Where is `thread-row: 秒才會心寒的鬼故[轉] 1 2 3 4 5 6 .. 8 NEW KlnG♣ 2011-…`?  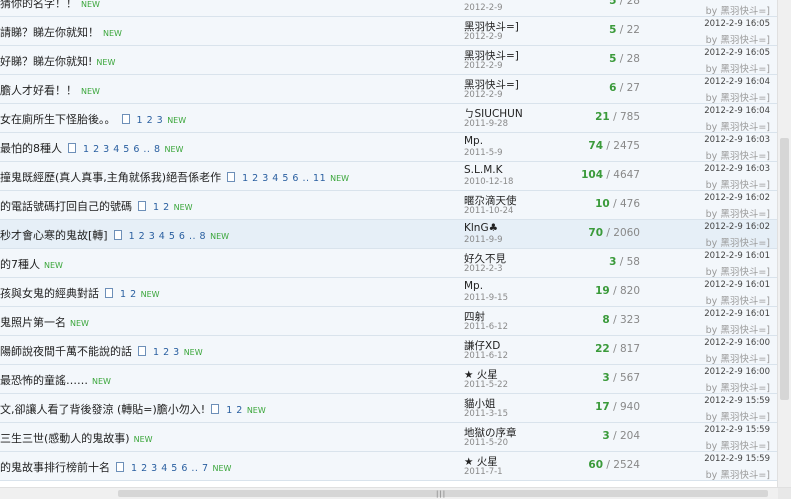
thread-row: 秒才會心寒的鬼故[轉] 1 2 3 4 5 6 .. 8 NEW KlnG♣ 2011-… is located at coordinates (389, 234).